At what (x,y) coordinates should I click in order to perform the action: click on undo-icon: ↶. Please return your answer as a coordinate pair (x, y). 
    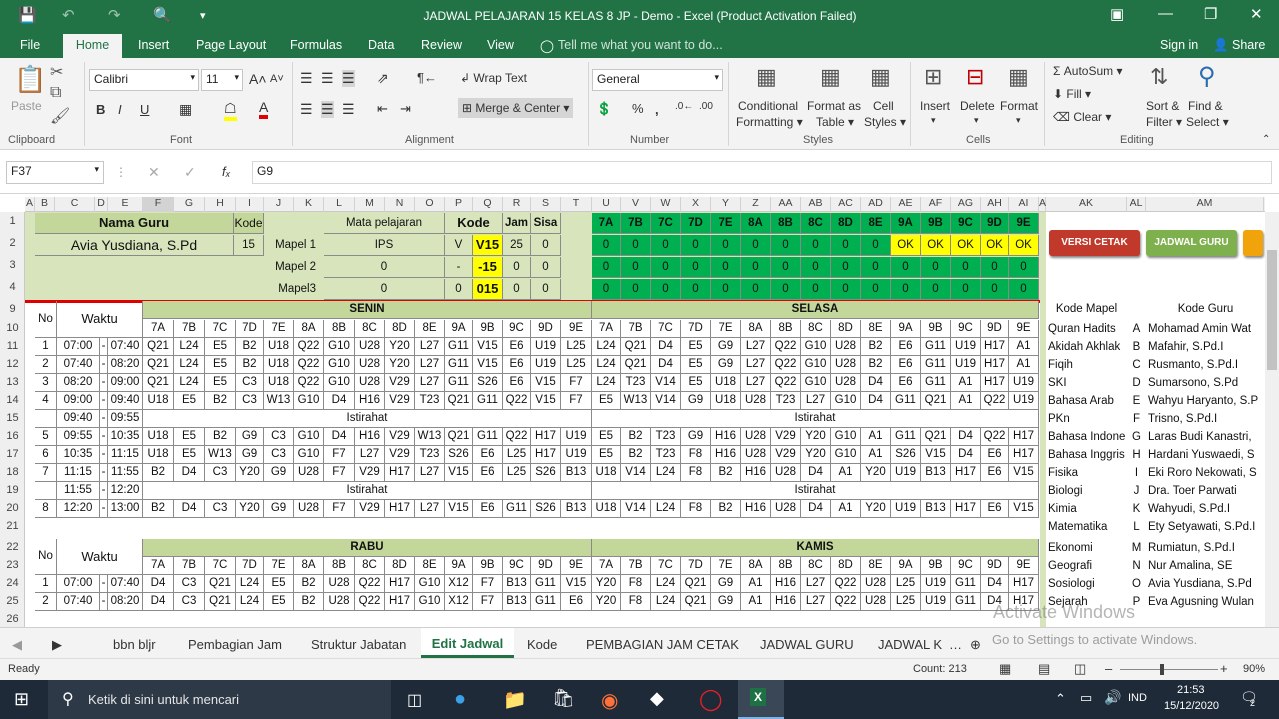
    Looking at the image, I should click on (68, 15).